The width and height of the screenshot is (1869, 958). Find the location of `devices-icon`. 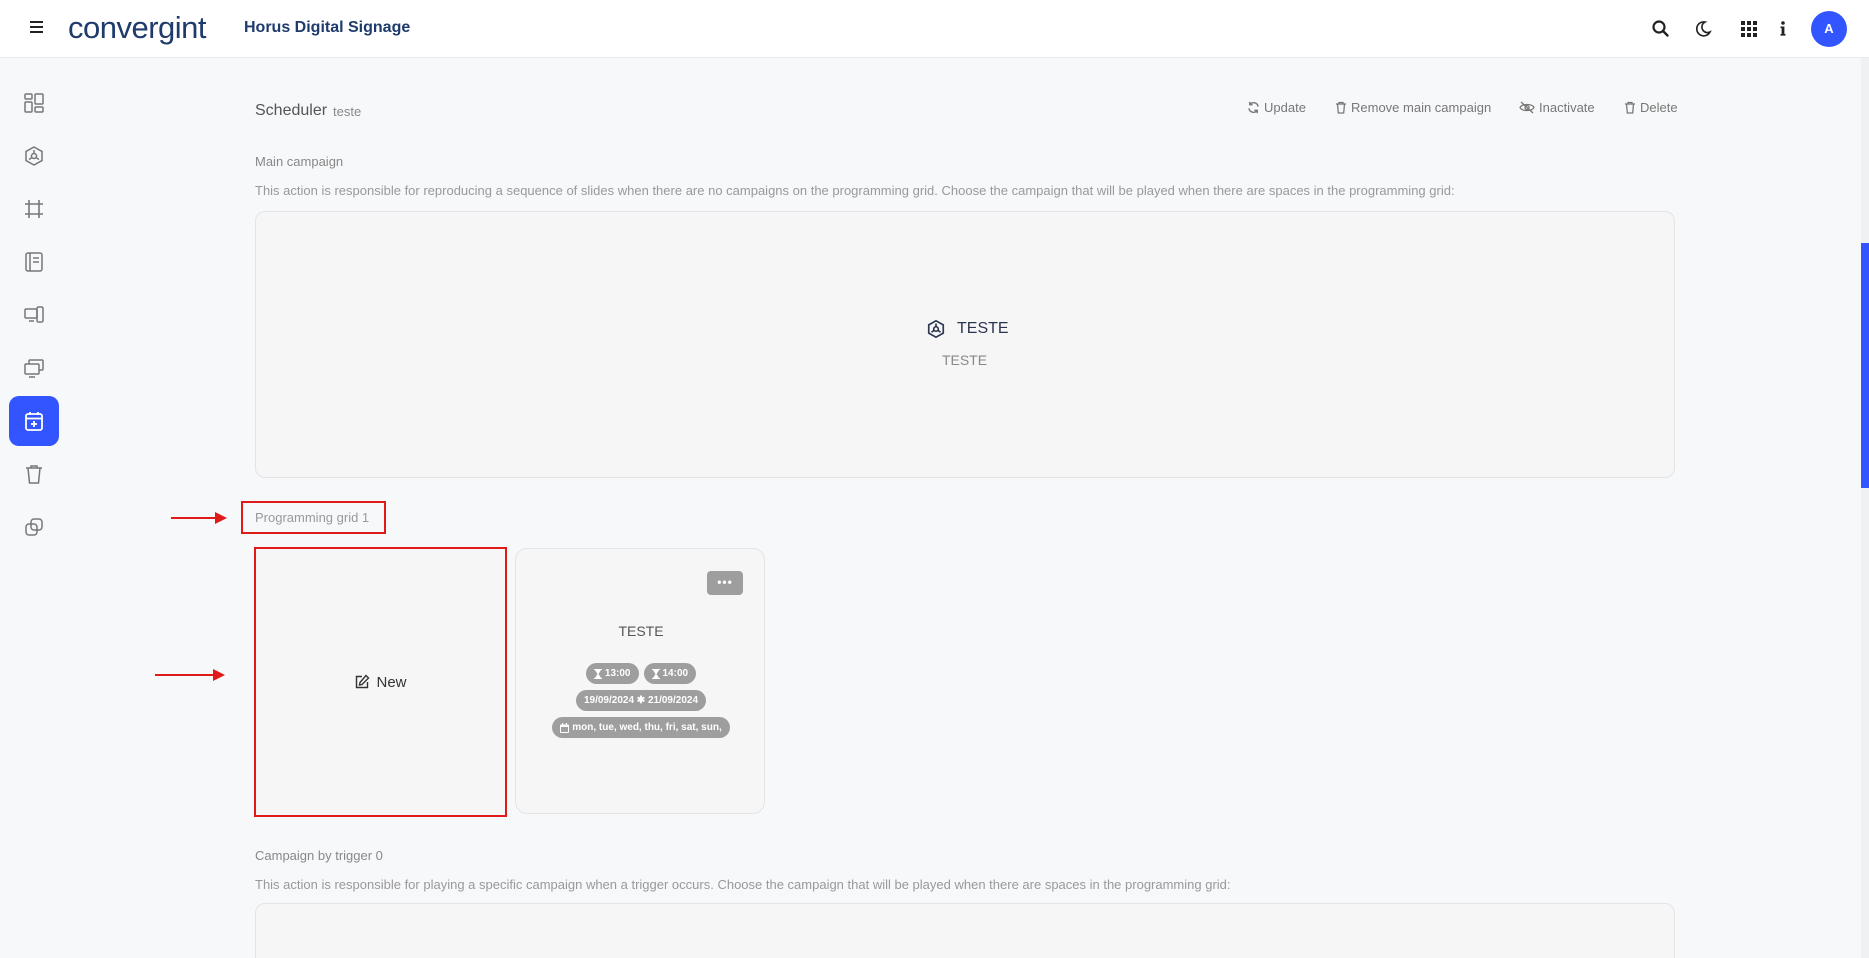

devices-icon is located at coordinates (34, 314).